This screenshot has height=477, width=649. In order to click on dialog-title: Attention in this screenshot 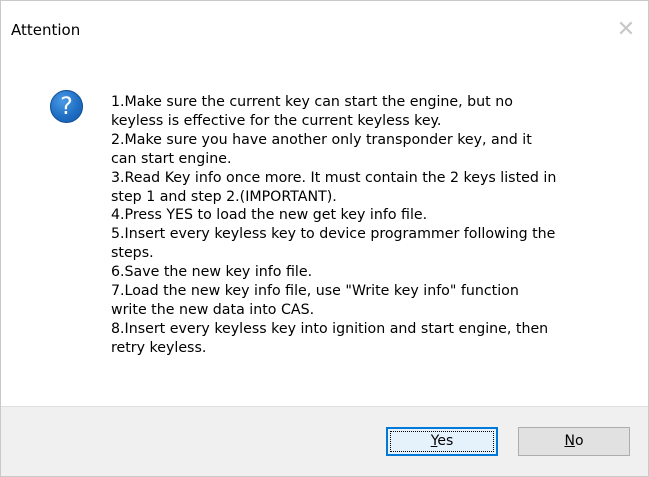, I will do `click(46, 30)`.